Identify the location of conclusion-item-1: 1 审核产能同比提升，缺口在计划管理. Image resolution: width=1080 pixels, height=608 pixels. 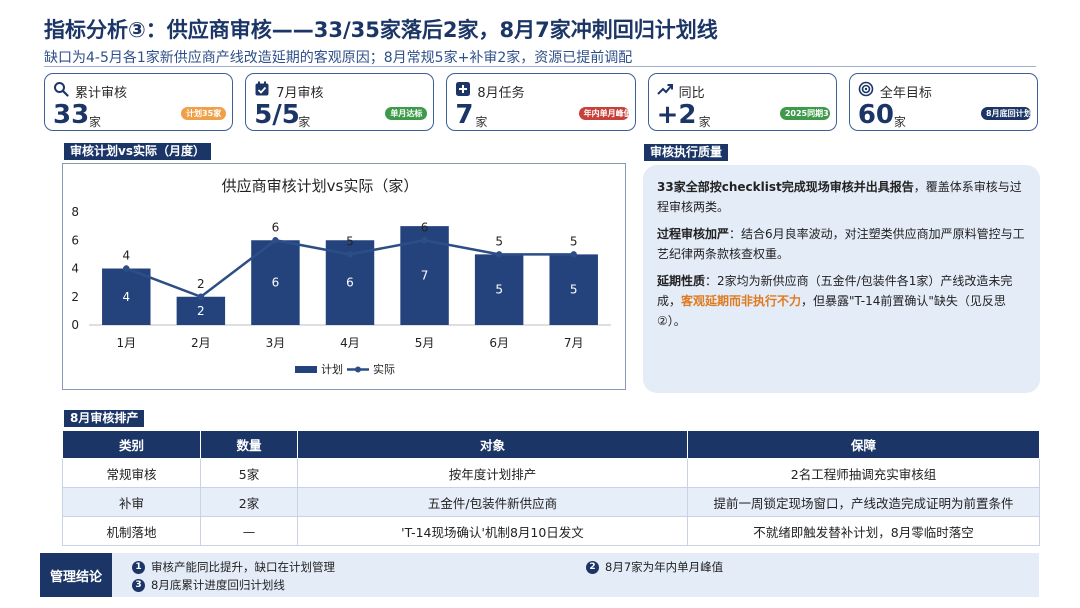
(233, 567).